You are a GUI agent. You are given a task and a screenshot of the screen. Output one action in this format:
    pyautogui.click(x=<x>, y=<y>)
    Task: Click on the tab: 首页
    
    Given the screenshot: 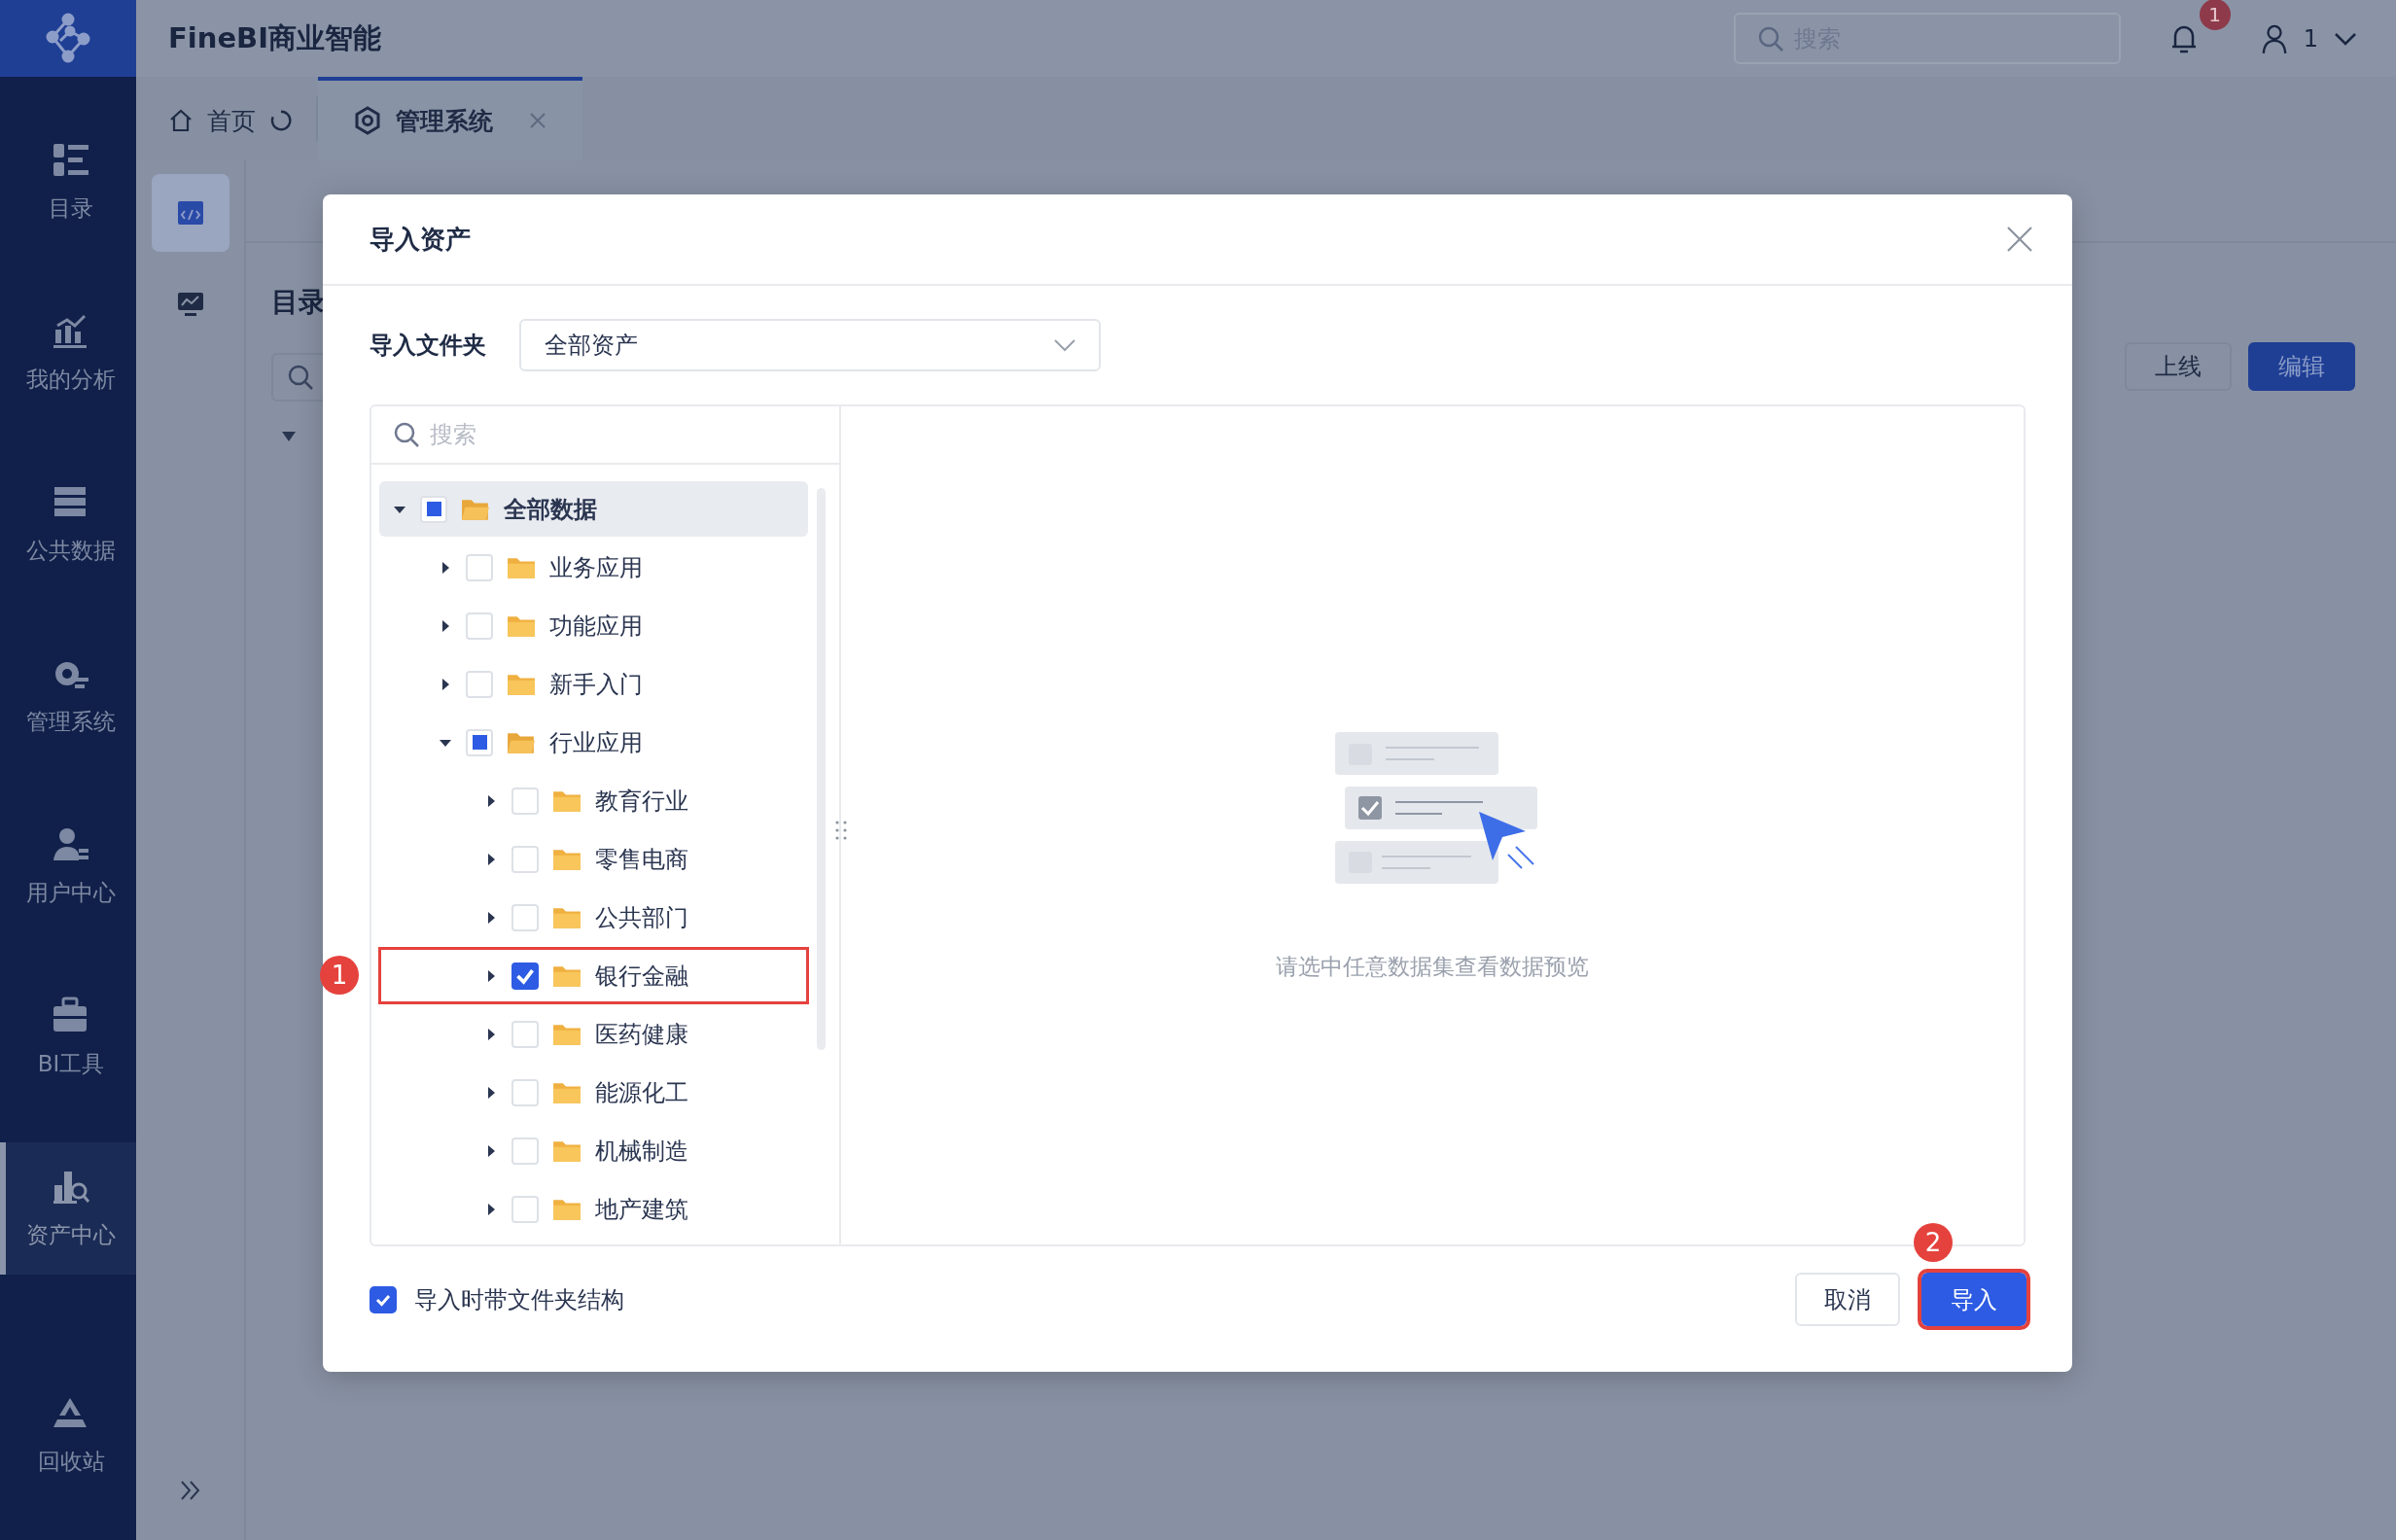 What is the action you would take?
    pyautogui.click(x=242, y=118)
    